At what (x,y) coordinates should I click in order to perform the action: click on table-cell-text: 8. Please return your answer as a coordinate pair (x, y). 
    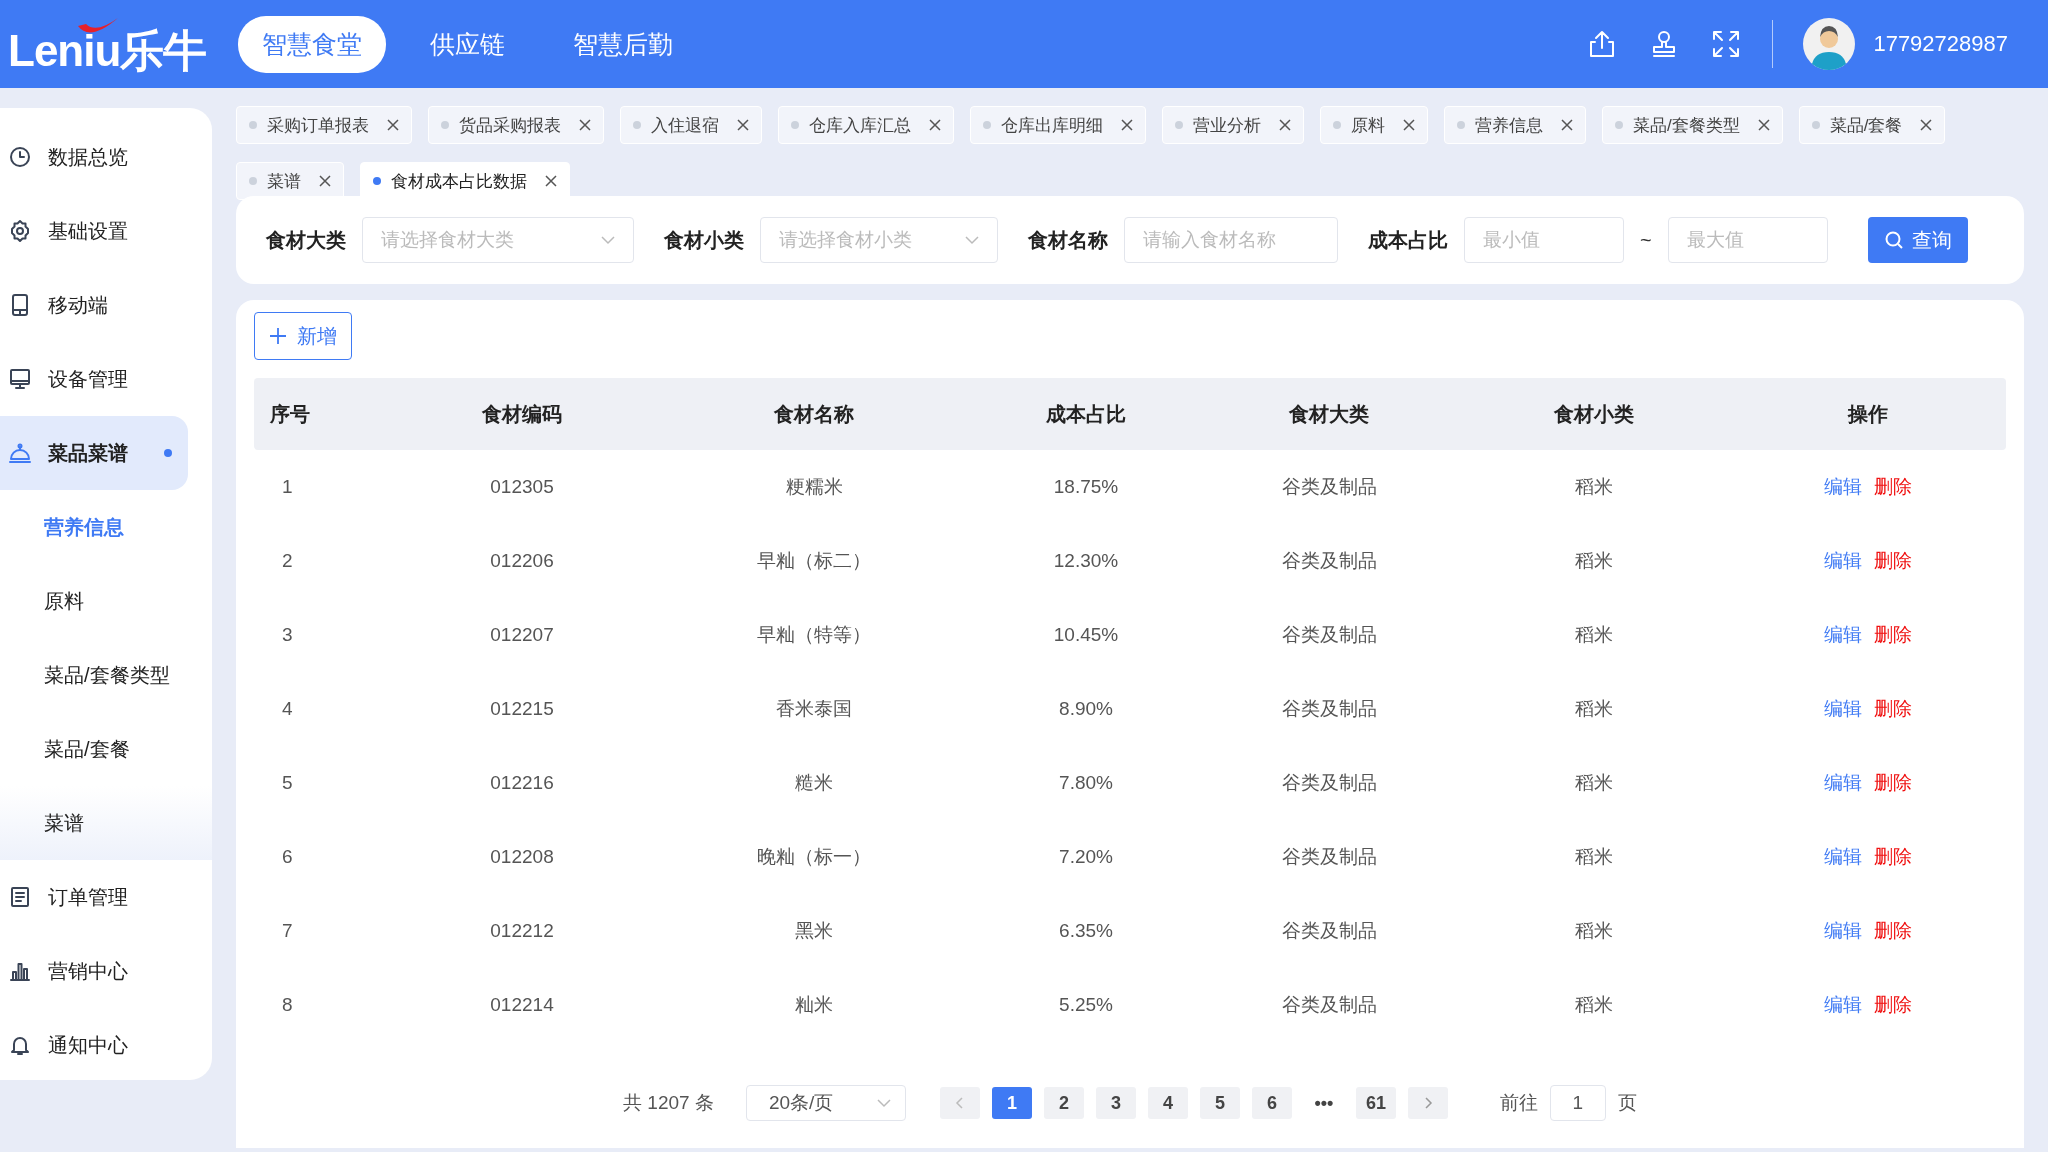
    Looking at the image, I should click on (287, 1005).